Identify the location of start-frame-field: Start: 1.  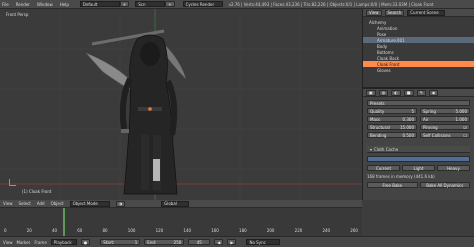
(120, 242).